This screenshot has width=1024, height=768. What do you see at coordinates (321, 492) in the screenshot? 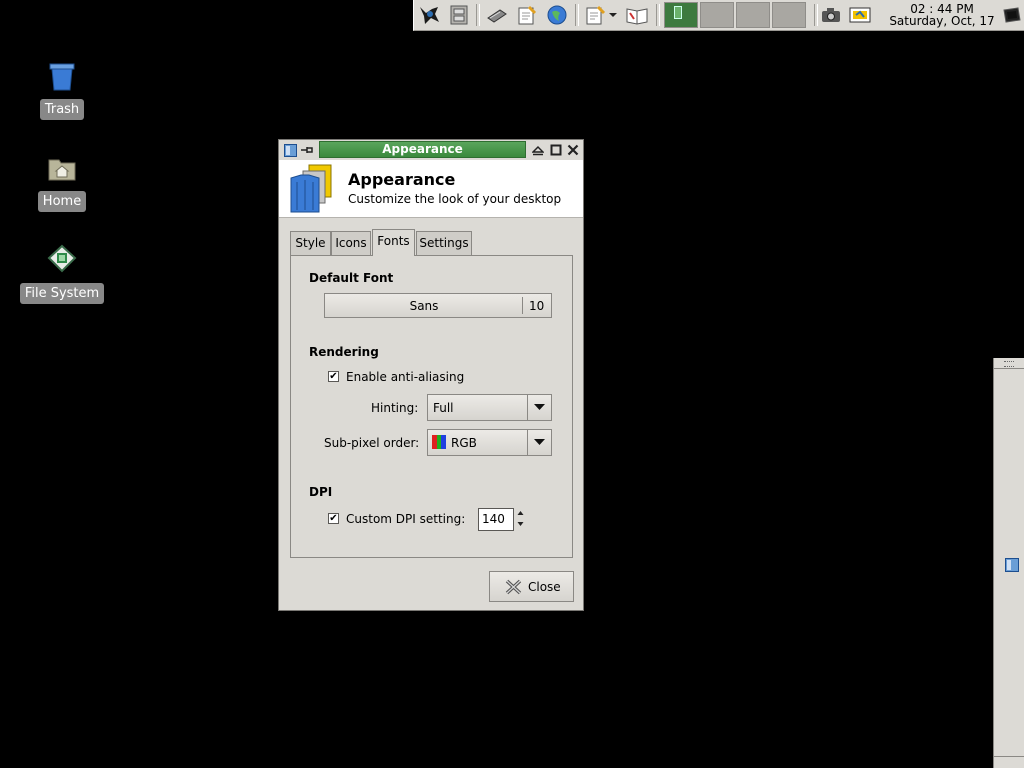
I see `dpi-heading: DPI` at bounding box center [321, 492].